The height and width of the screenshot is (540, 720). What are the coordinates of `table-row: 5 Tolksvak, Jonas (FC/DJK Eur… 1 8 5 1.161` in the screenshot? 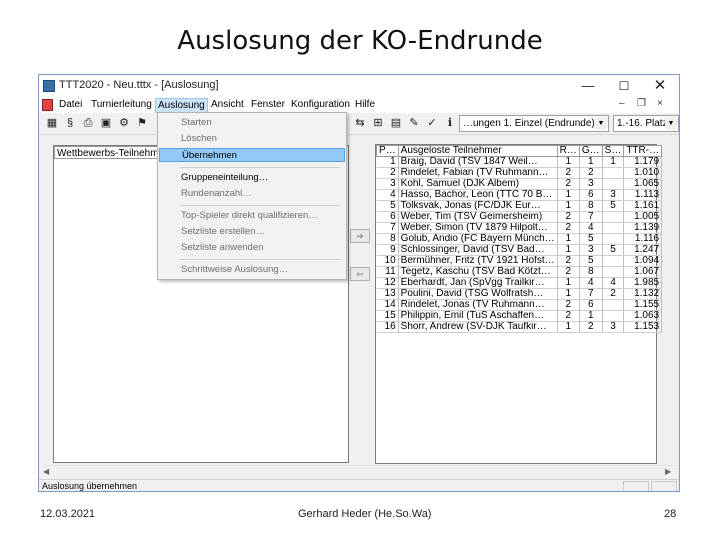 It's located at (519, 206).